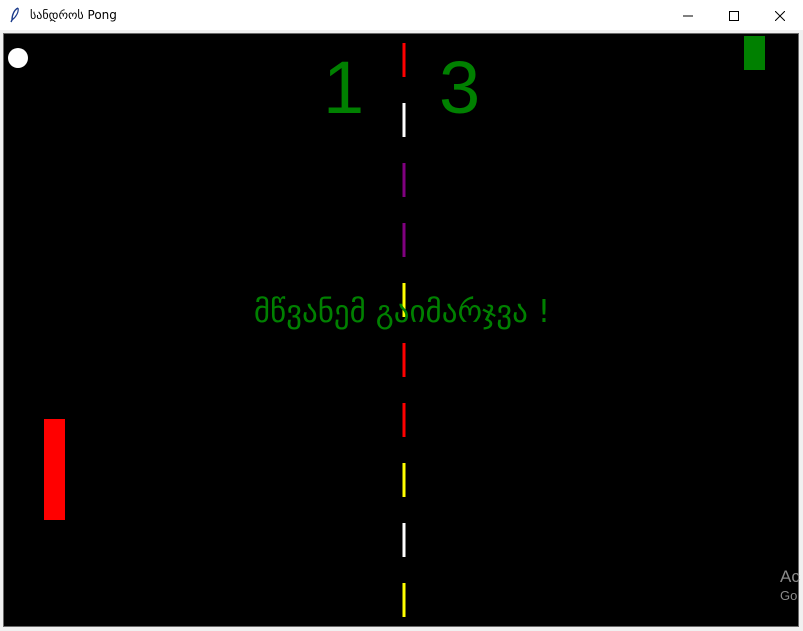 This screenshot has height=631, width=803. What do you see at coordinates (54, 469) in the screenshot?
I see `left-paddle` at bounding box center [54, 469].